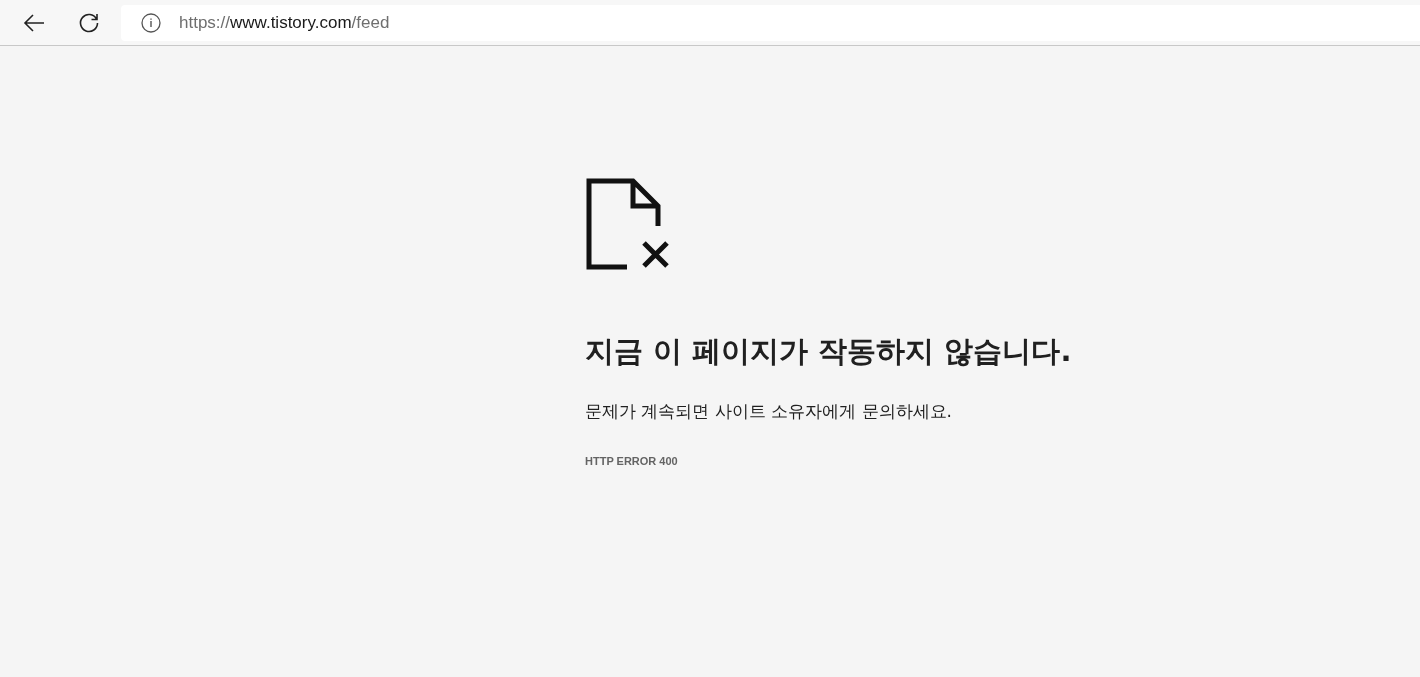  I want to click on info-icon, so click(151, 22).